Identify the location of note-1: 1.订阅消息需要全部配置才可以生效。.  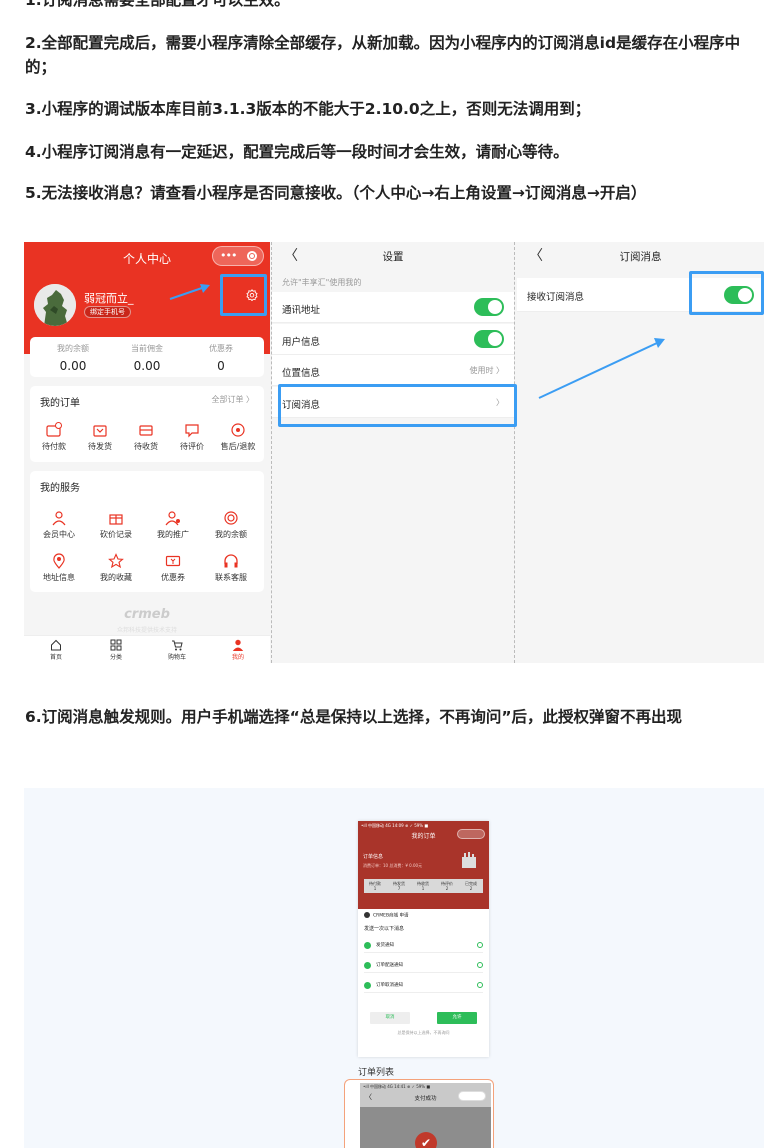
(157, 4).